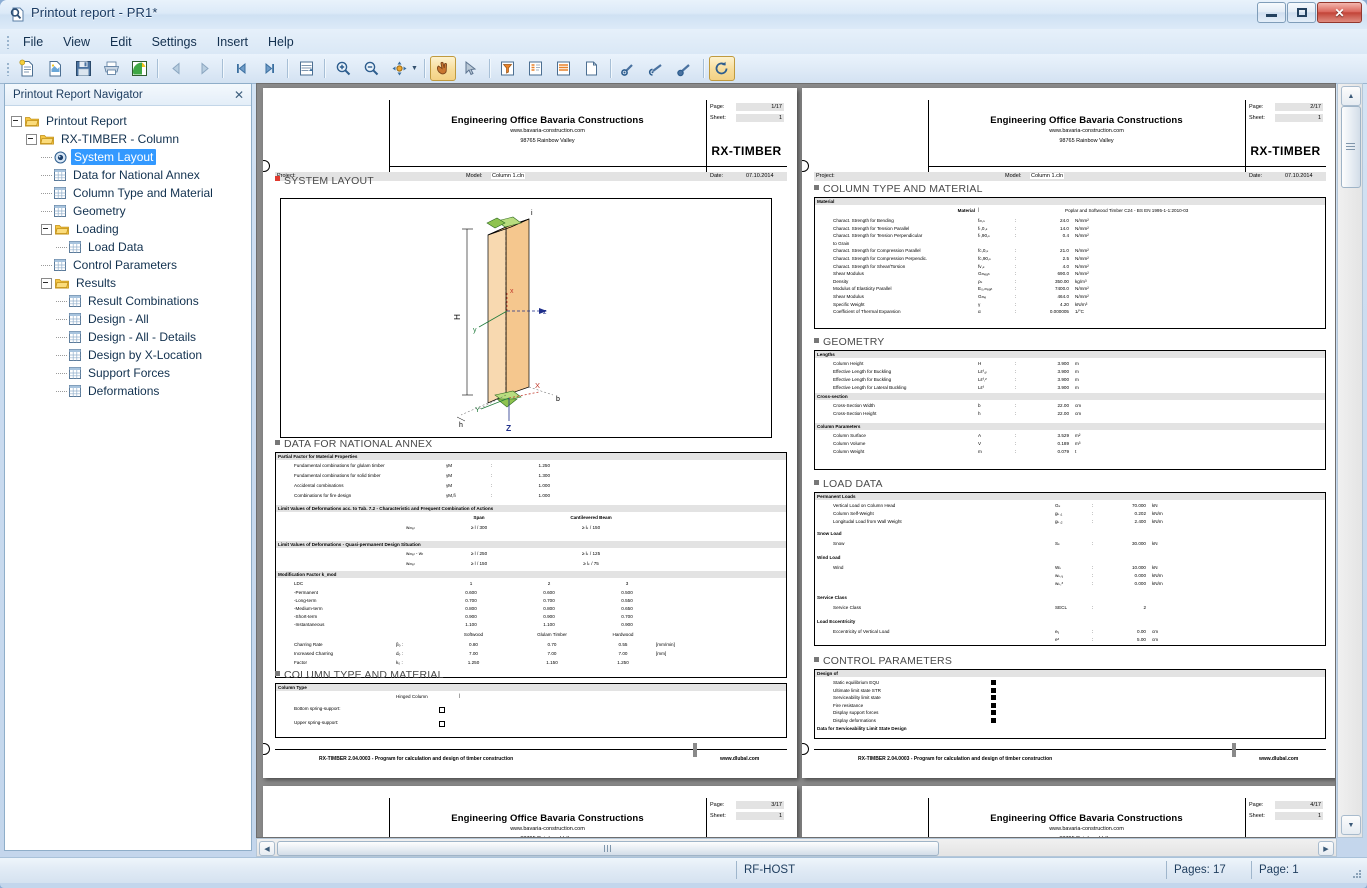 This screenshot has width=1367, height=888. I want to click on toolbar-grip-handle, so click(8, 69).